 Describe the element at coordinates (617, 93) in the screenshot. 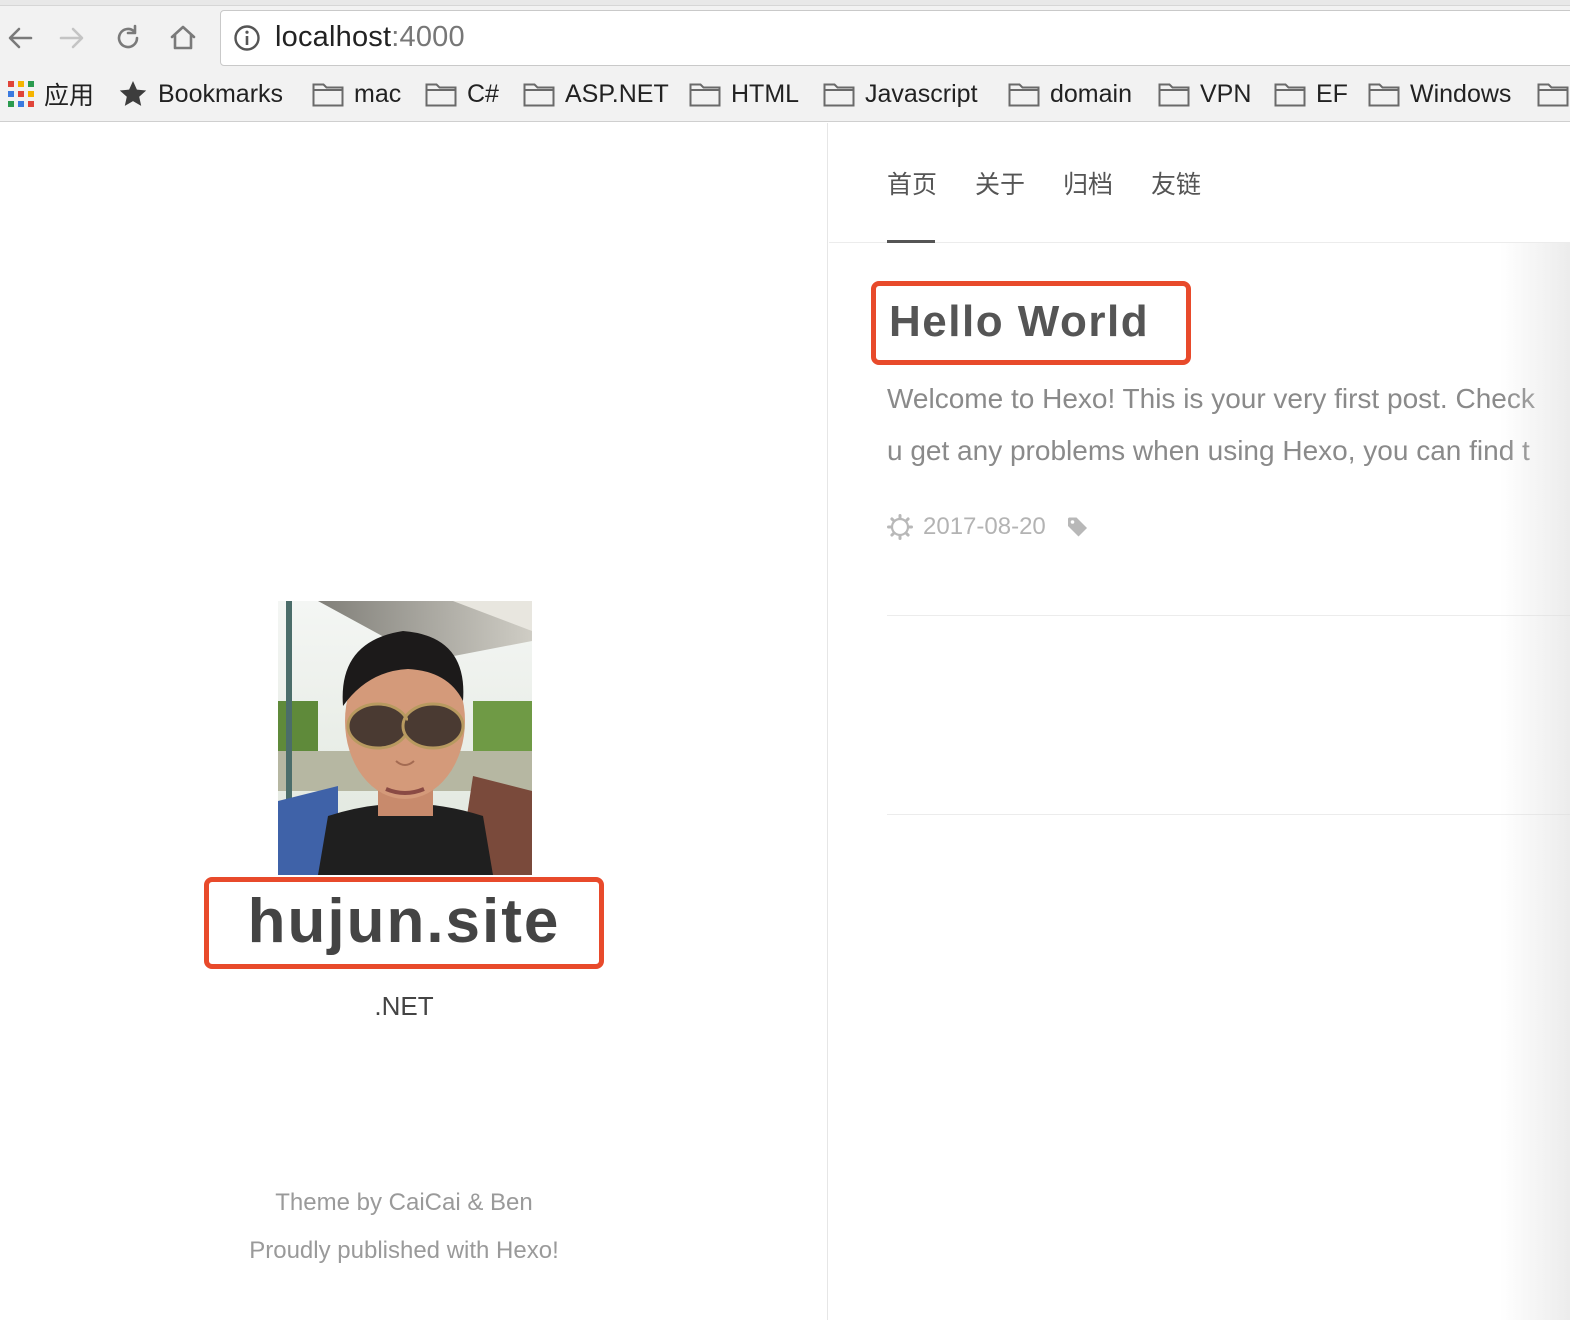

I see `bookmark-label: ASP.NET` at that location.